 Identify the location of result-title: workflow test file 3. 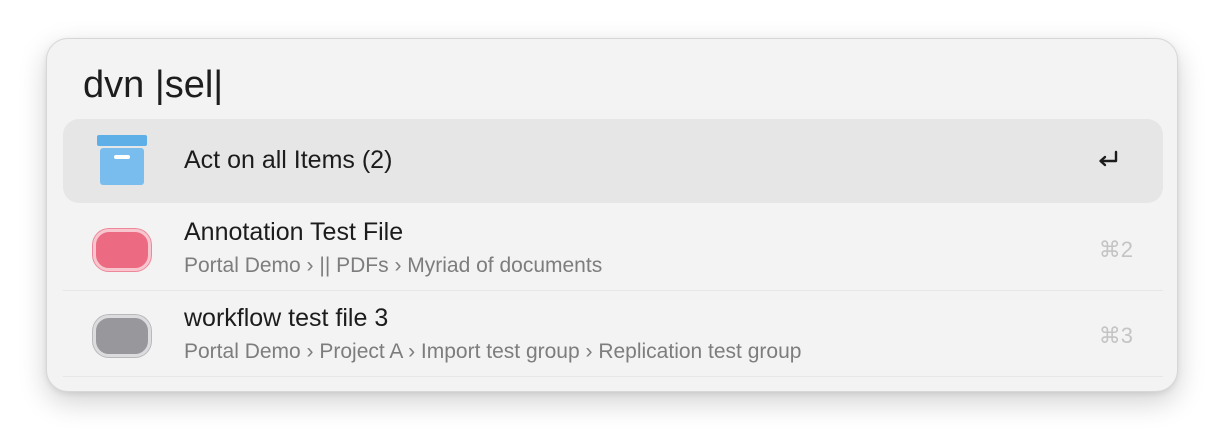
(286, 318).